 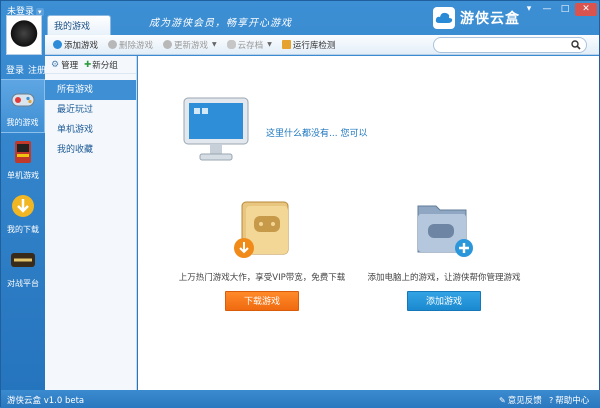 What do you see at coordinates (286, 44) in the screenshot?
I see `toolbox-icon` at bounding box center [286, 44].